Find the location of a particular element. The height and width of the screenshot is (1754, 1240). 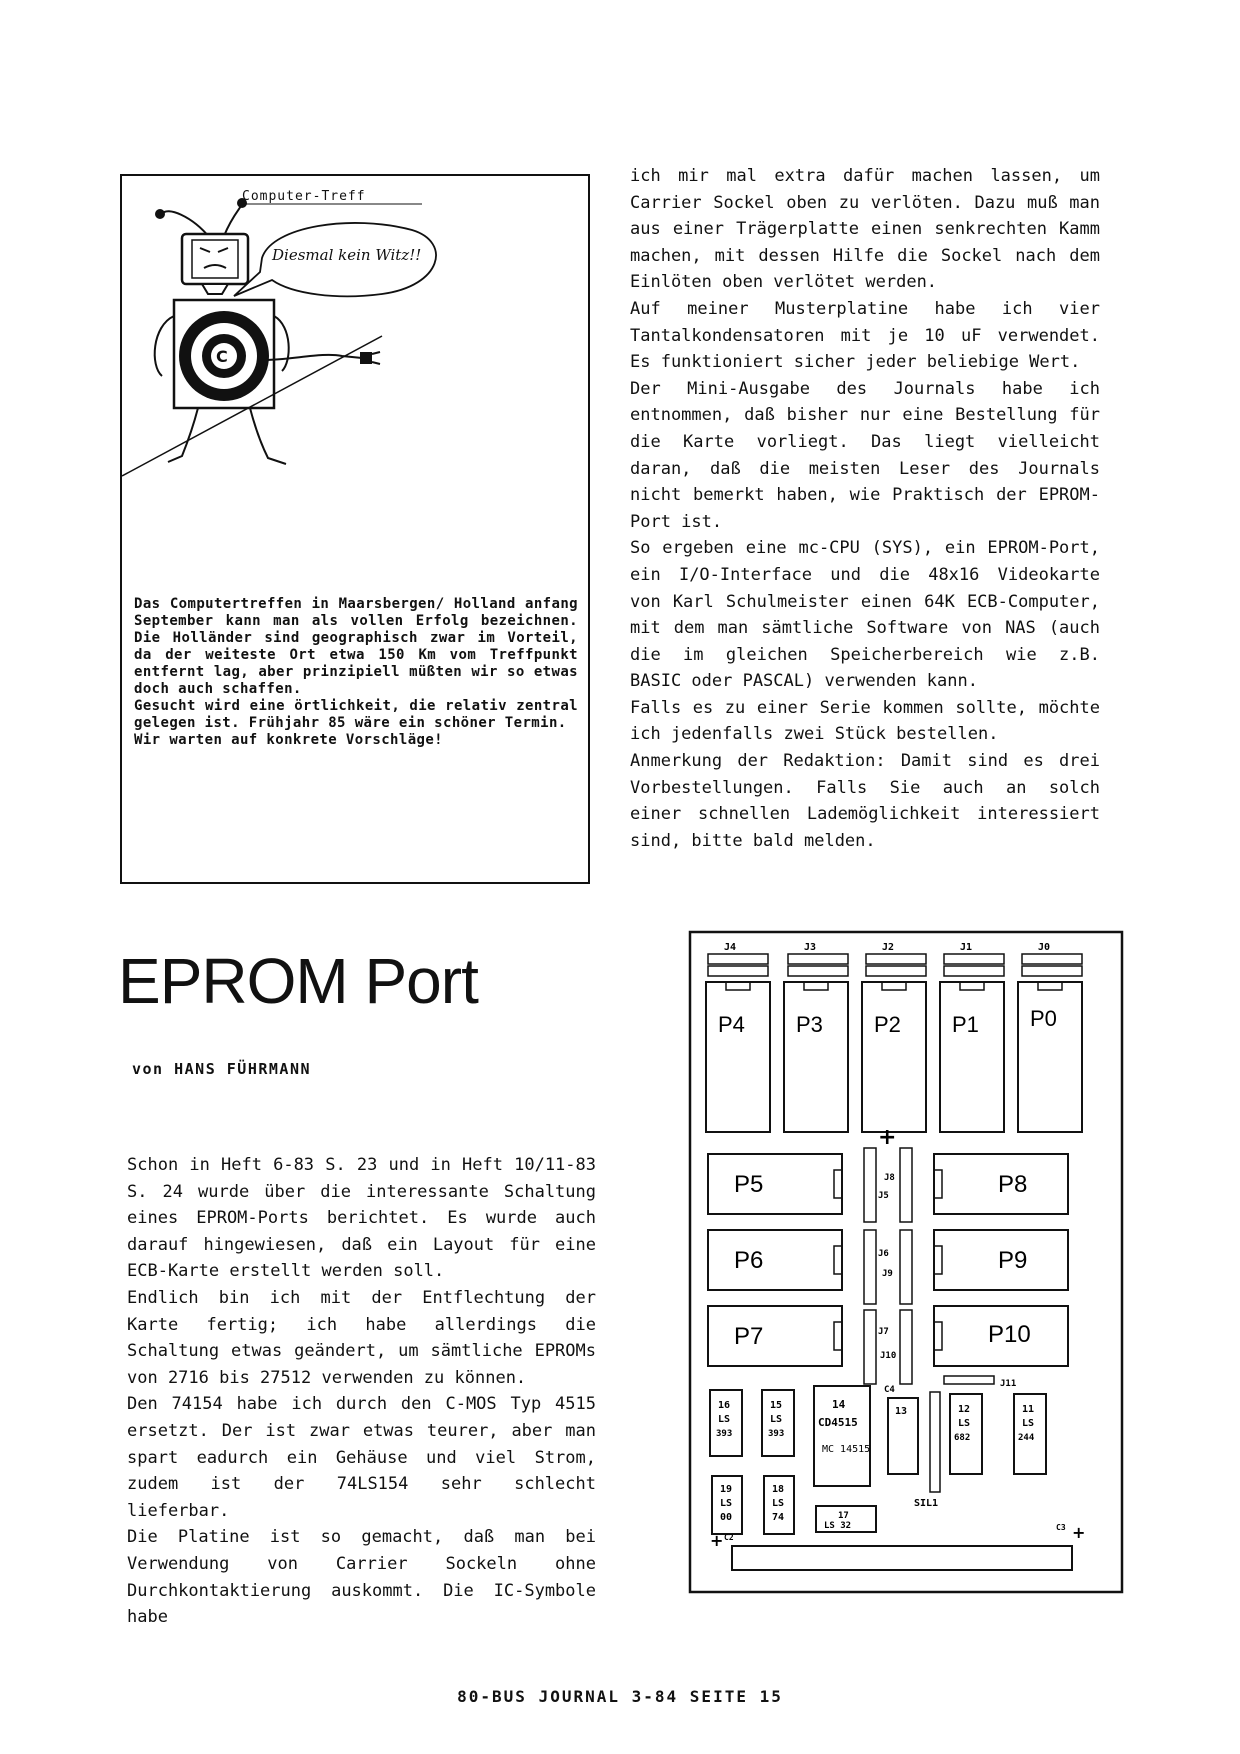

socket-label: P0 is located at coordinates (1043, 1018).